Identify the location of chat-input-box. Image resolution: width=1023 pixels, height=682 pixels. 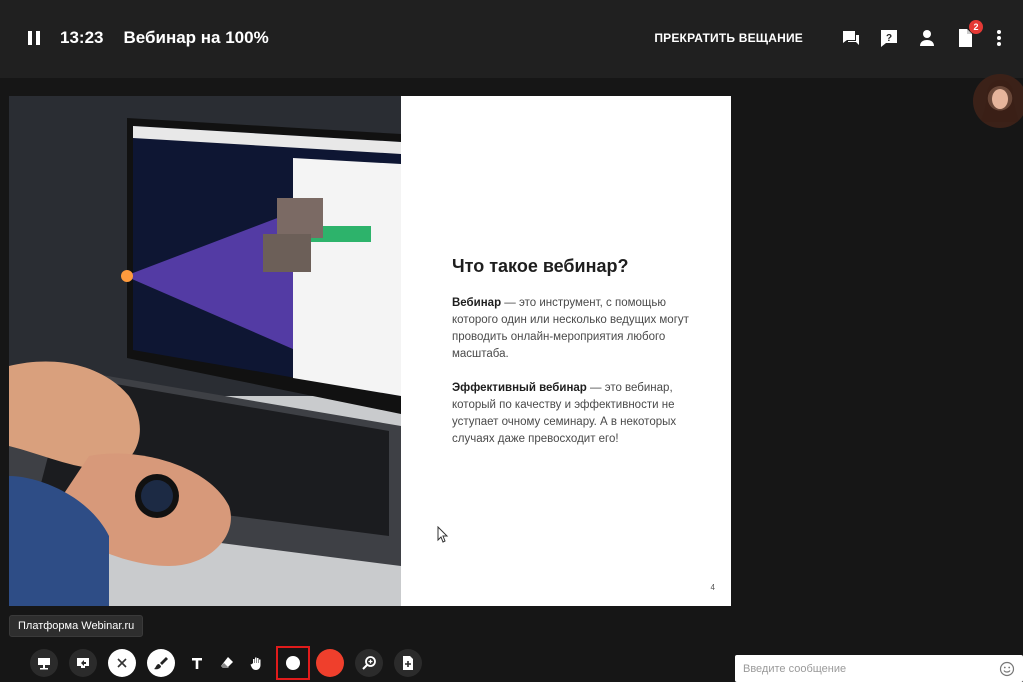
(879, 668).